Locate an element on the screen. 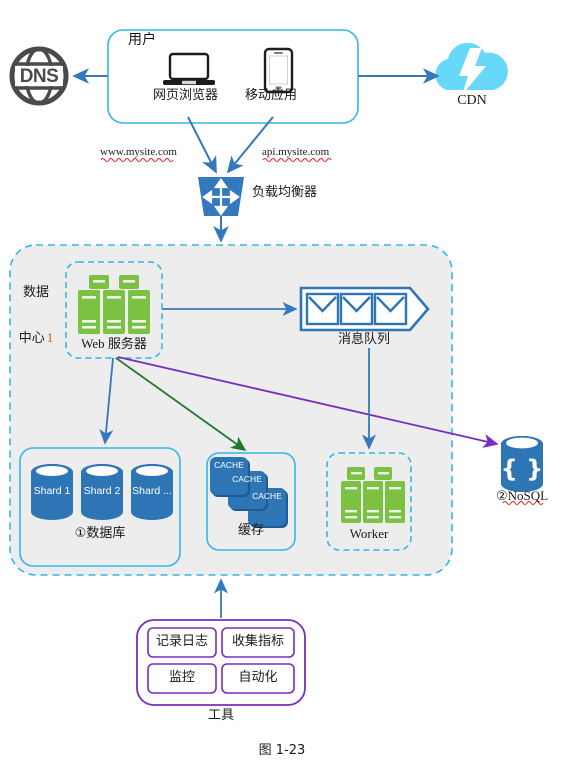  mobile-app-label: 移动应用 is located at coordinates (271, 95).